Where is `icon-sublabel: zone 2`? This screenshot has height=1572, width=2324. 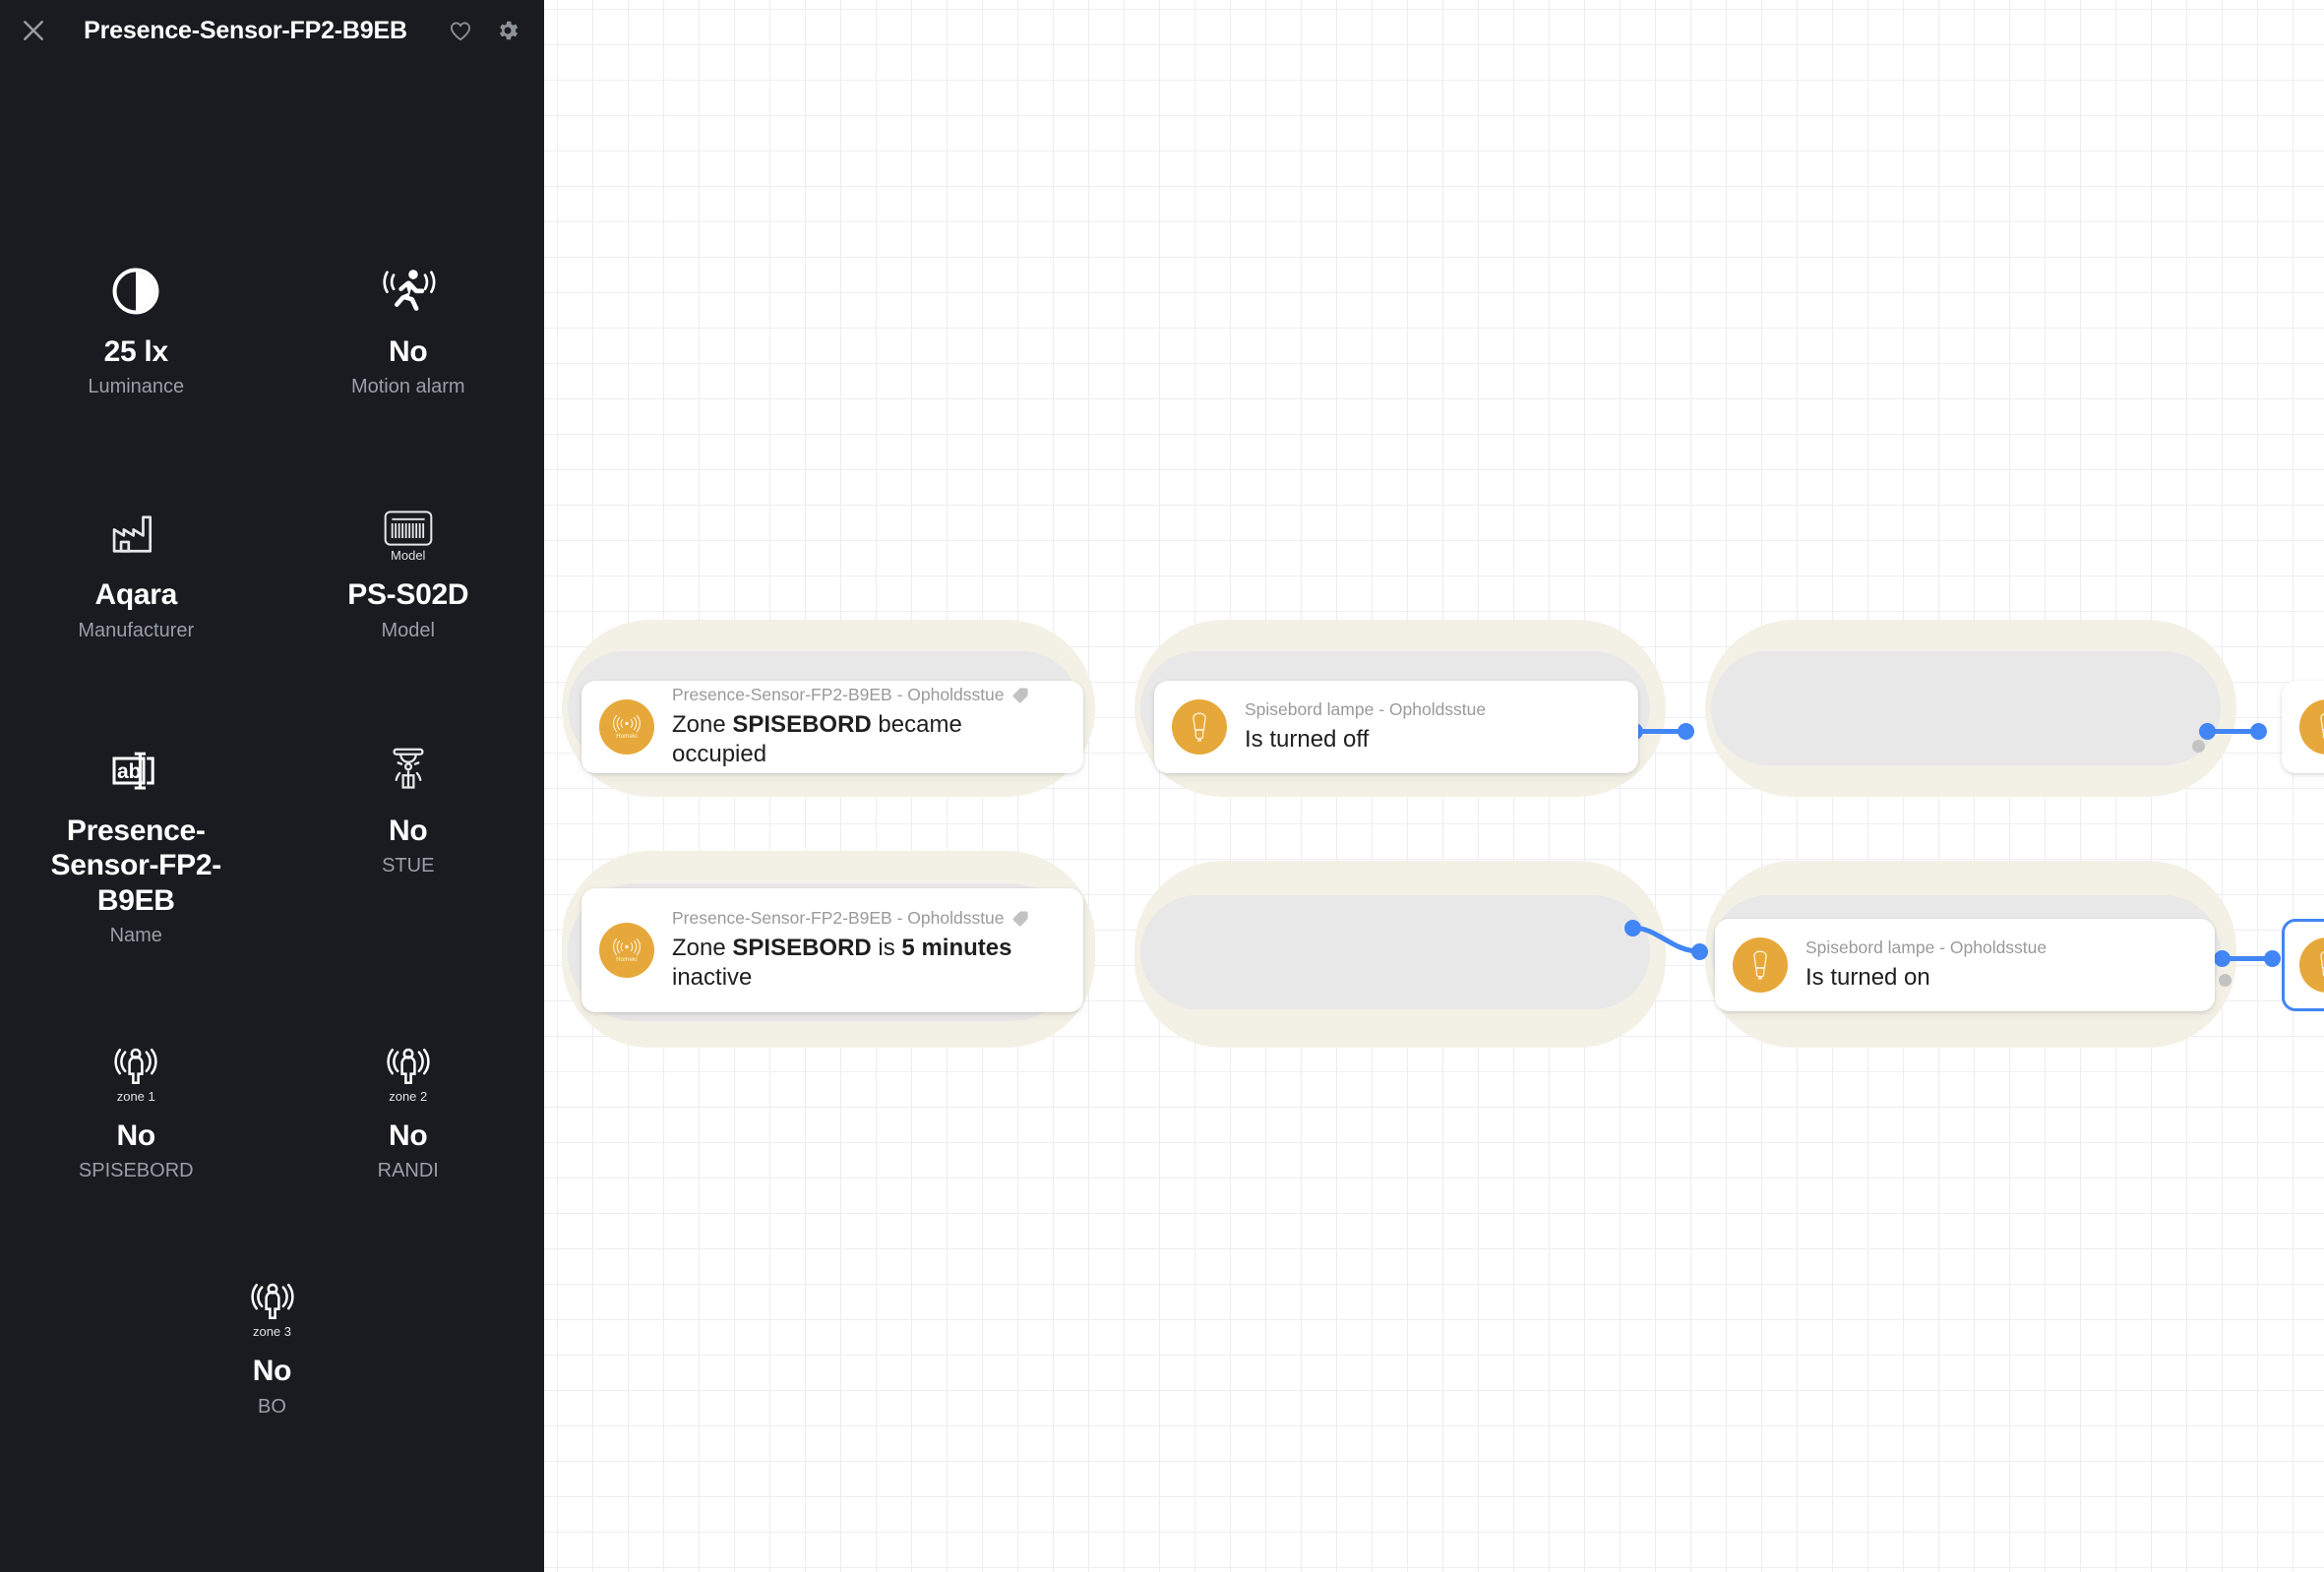 icon-sublabel: zone 2 is located at coordinates (408, 1096).